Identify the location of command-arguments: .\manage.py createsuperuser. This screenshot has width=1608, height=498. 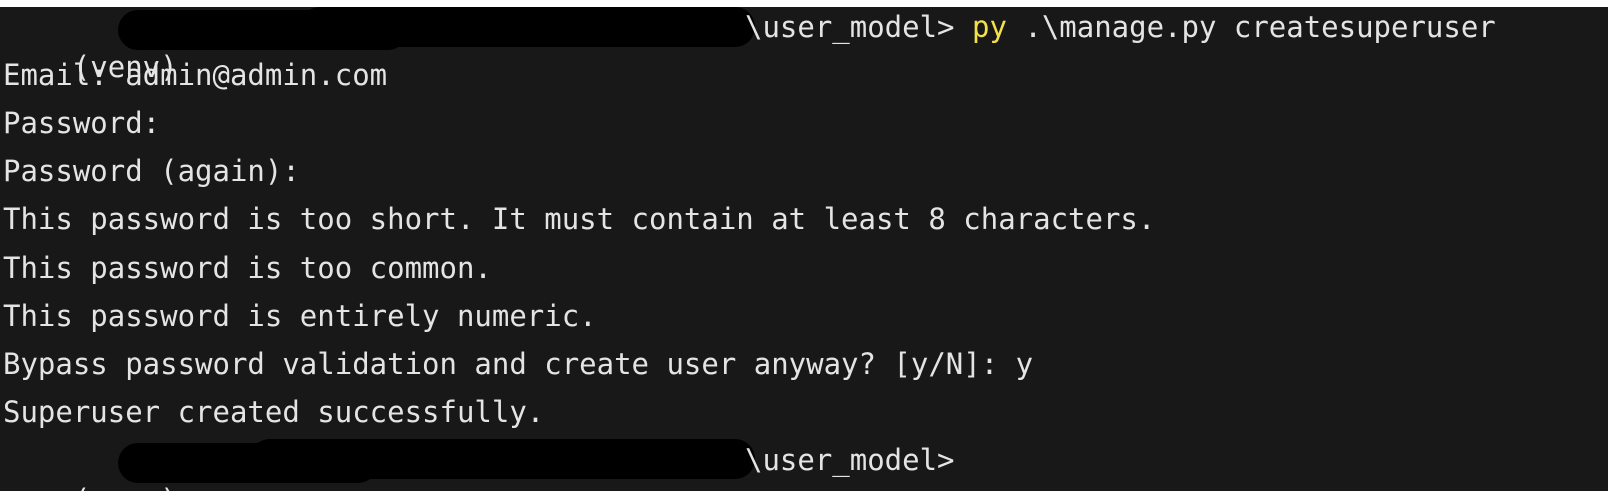
(1251, 27).